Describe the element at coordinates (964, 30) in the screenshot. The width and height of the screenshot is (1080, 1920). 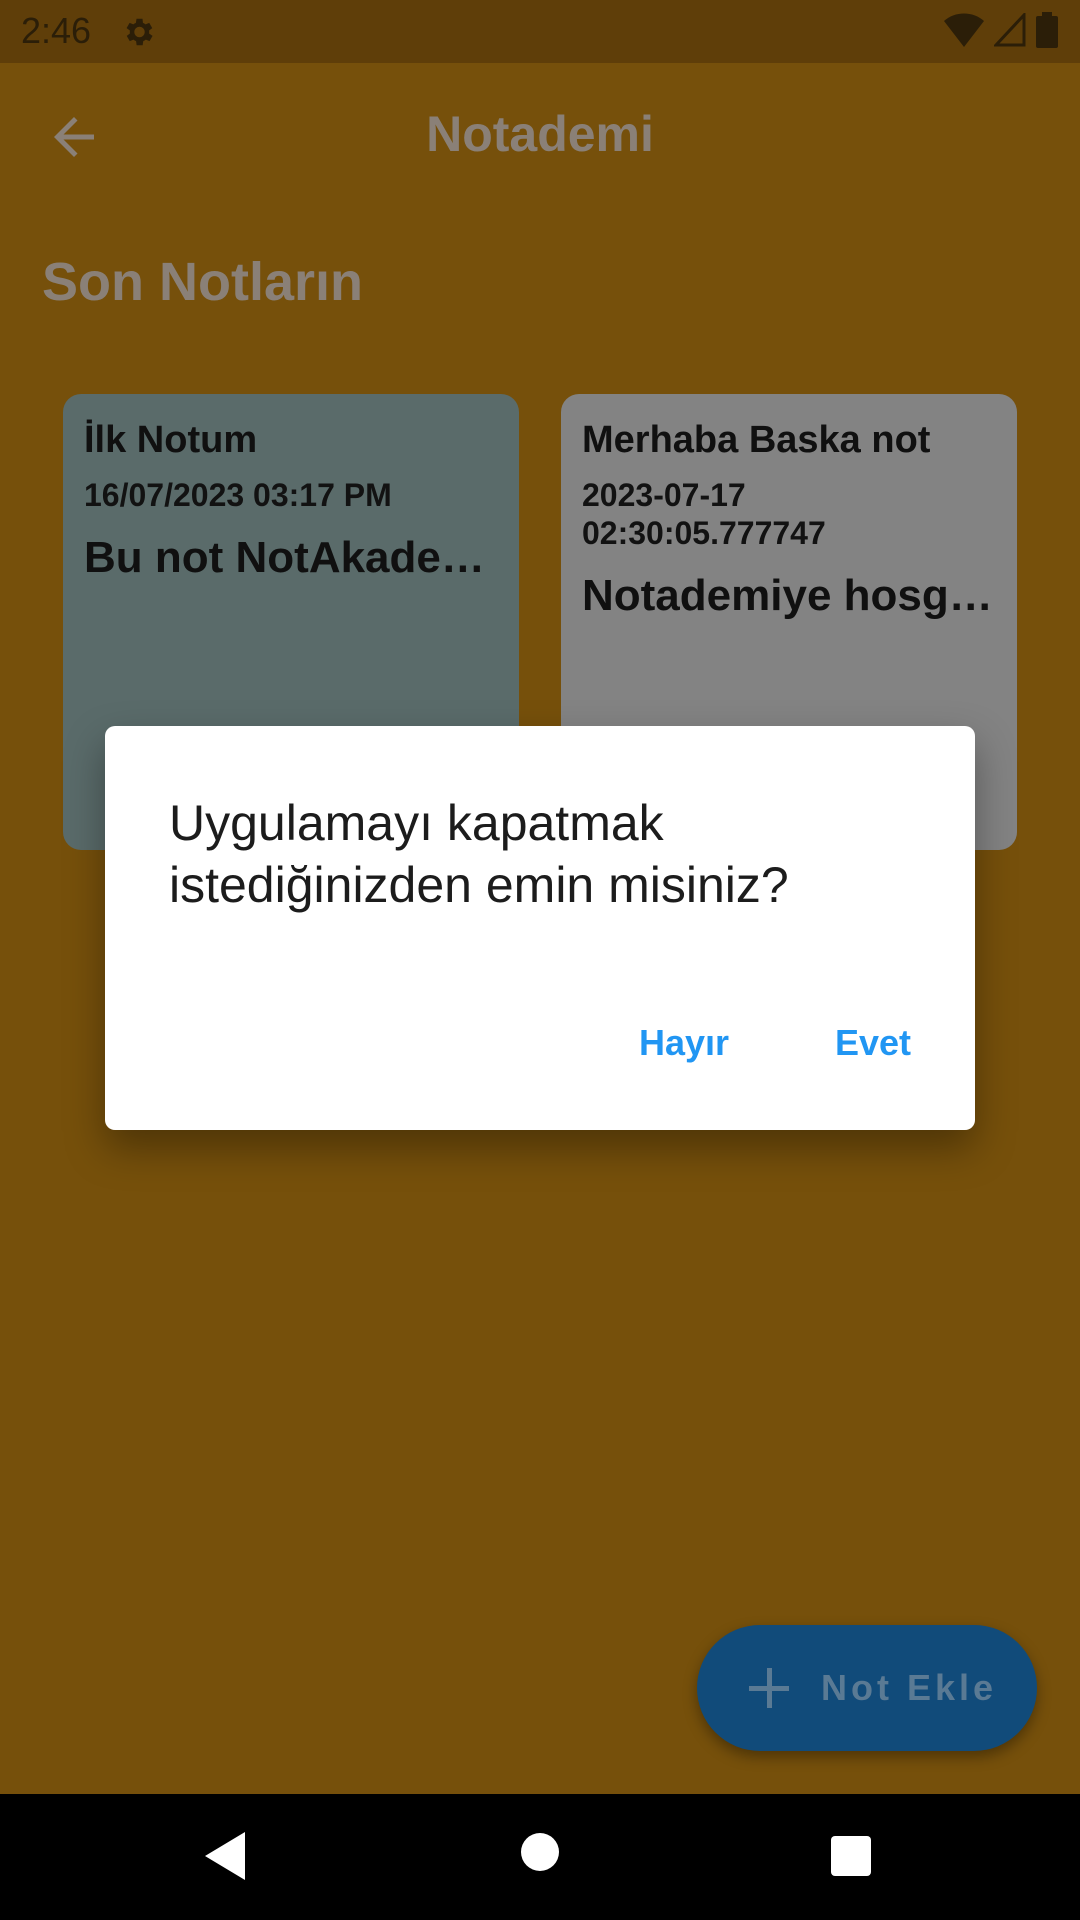
I see `wifi-icon` at that location.